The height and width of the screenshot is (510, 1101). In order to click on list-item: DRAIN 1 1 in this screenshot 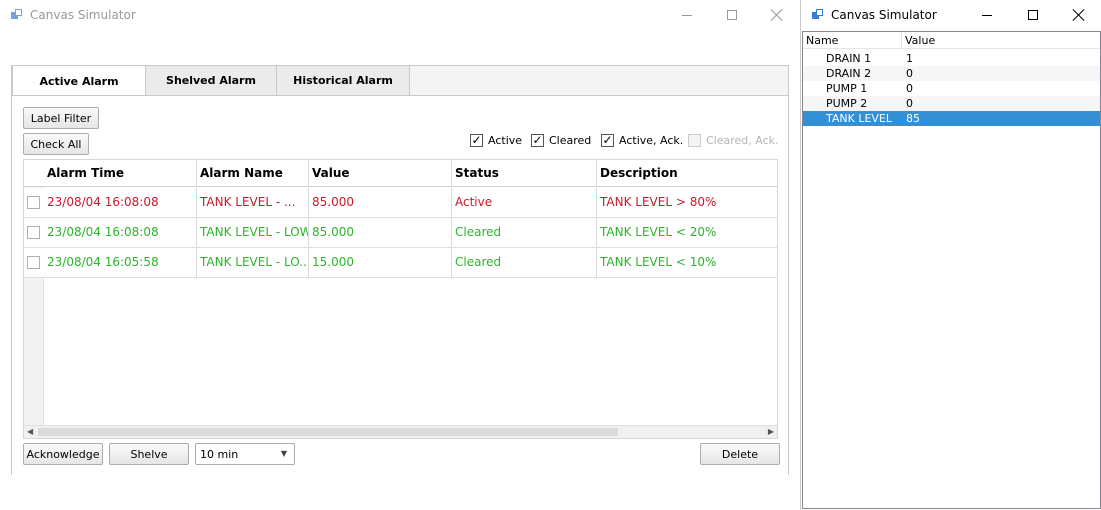, I will do `click(951, 58)`.